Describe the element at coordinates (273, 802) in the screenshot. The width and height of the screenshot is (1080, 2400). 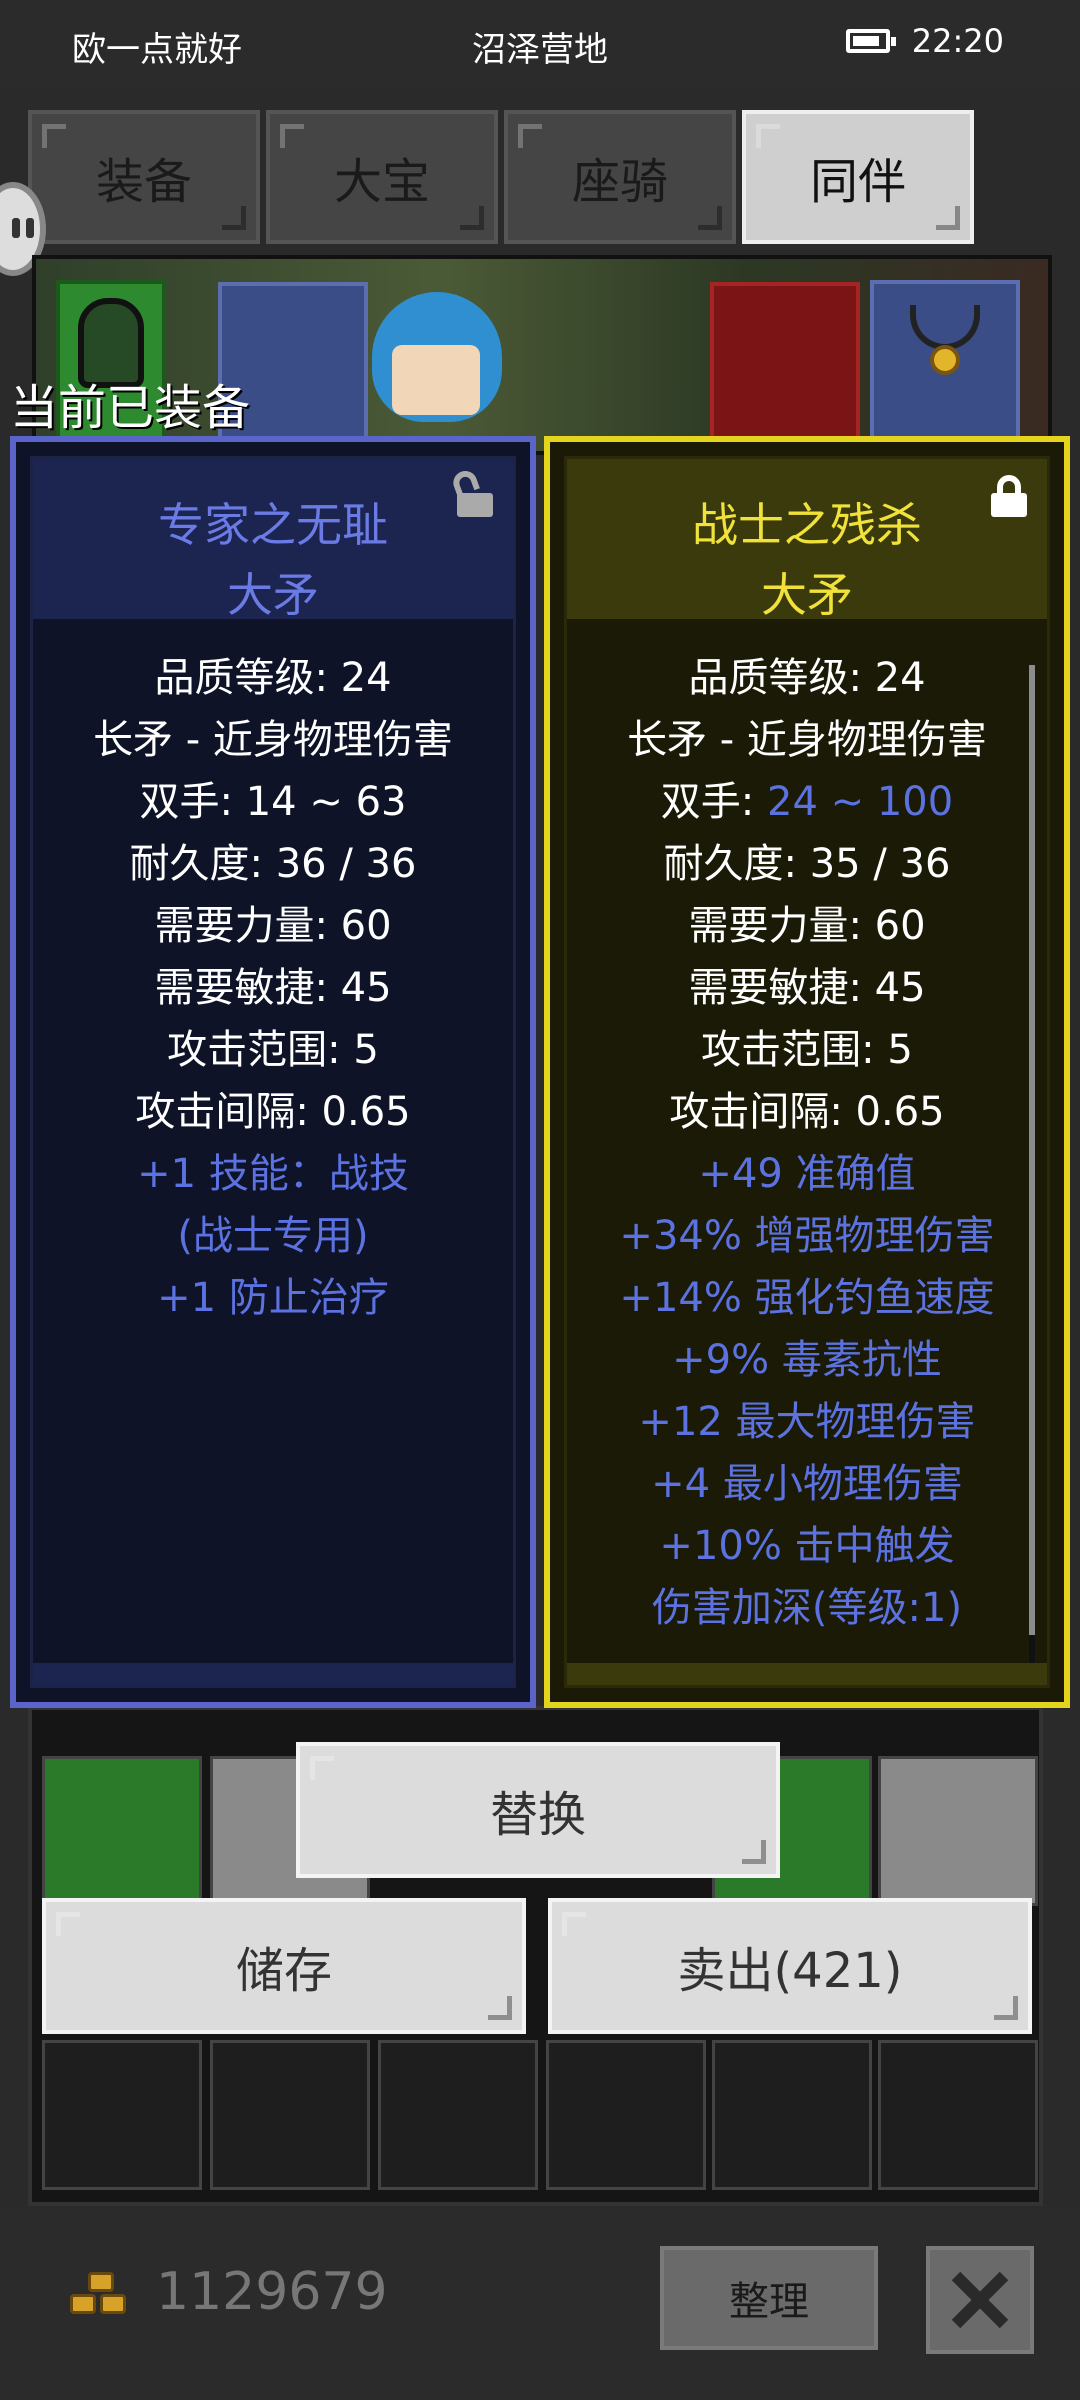
I see `stat-line: 双手: 14 ~ 63` at that location.